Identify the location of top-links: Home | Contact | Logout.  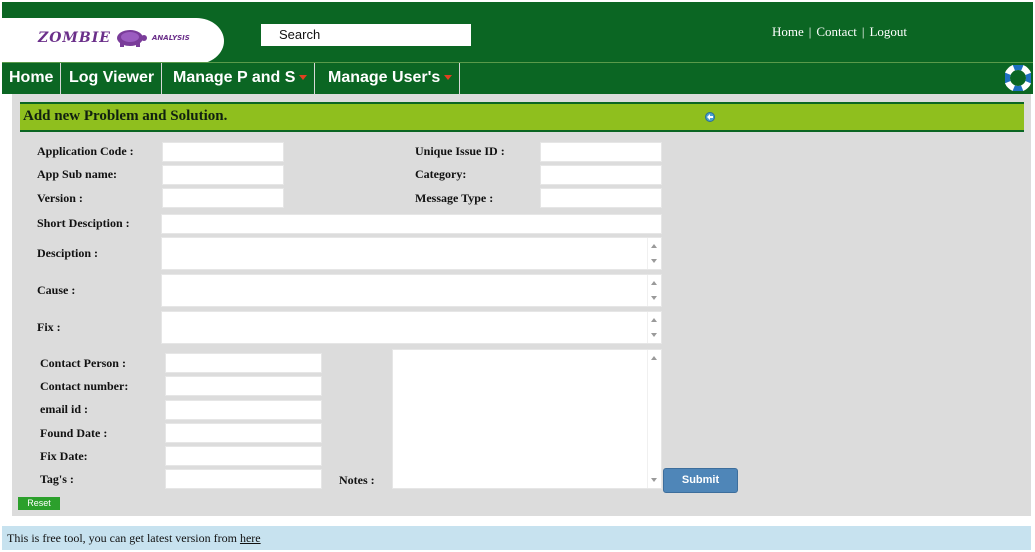
(839, 31).